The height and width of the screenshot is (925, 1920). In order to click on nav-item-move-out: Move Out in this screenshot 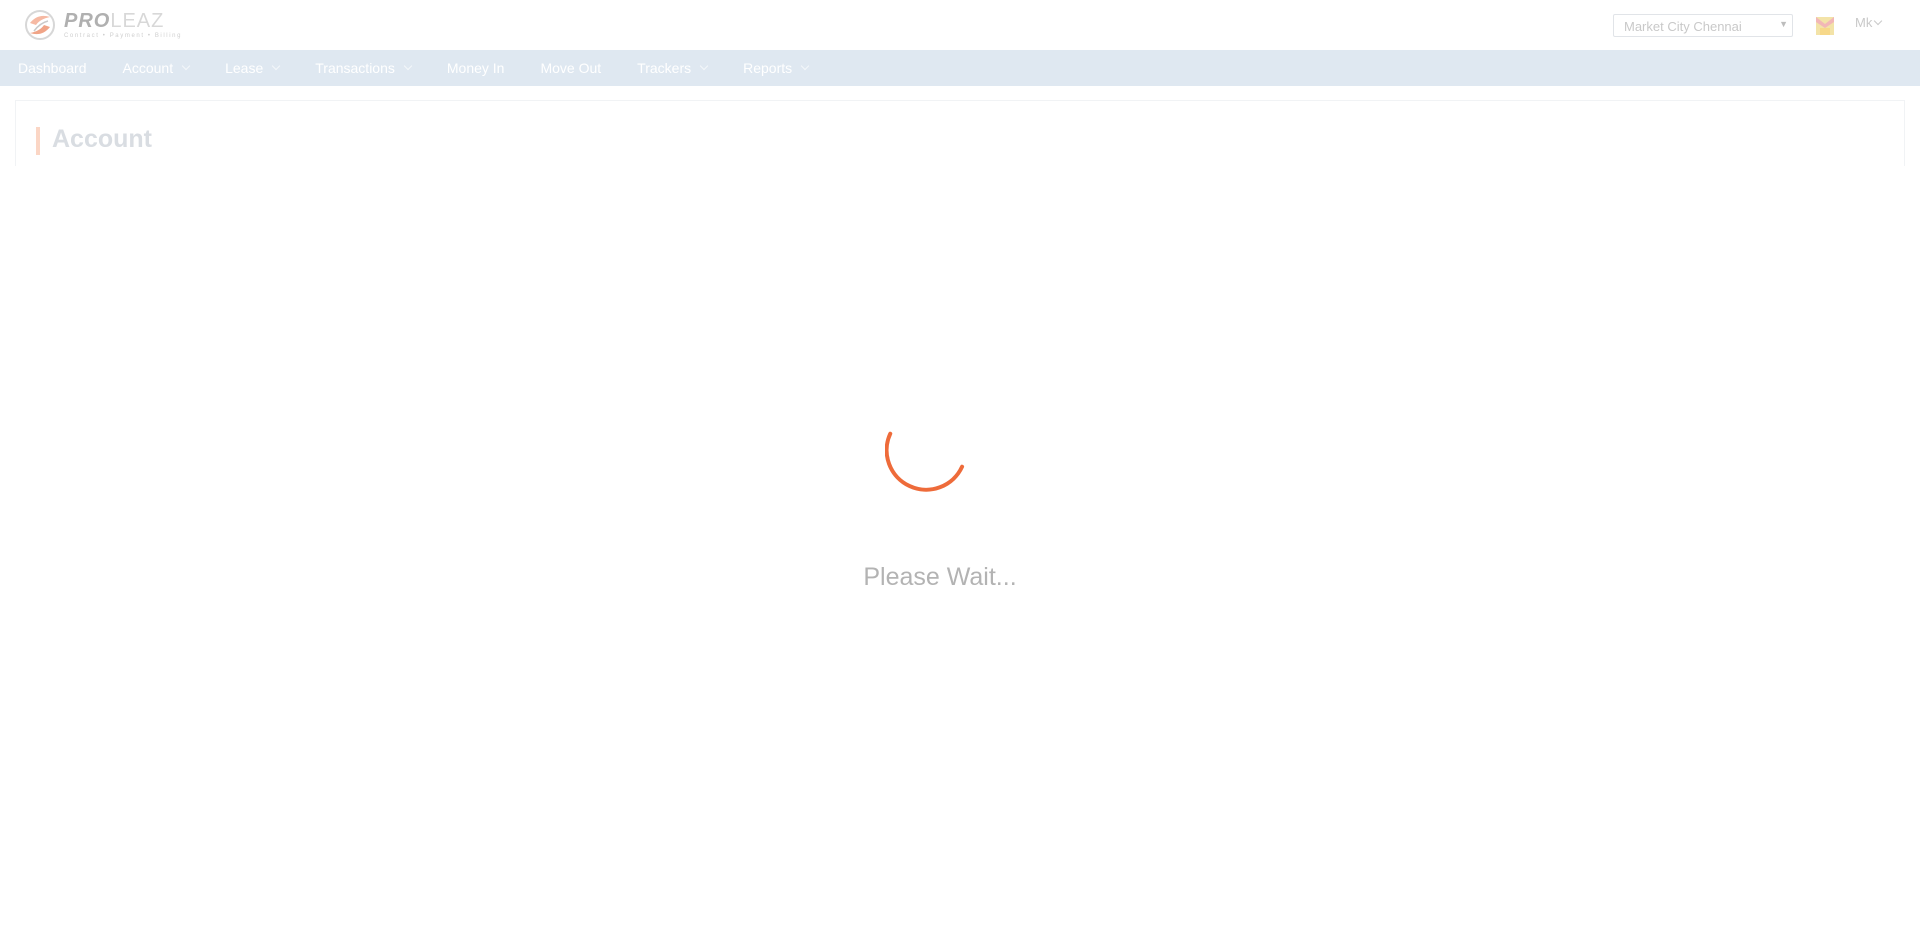, I will do `click(570, 68)`.